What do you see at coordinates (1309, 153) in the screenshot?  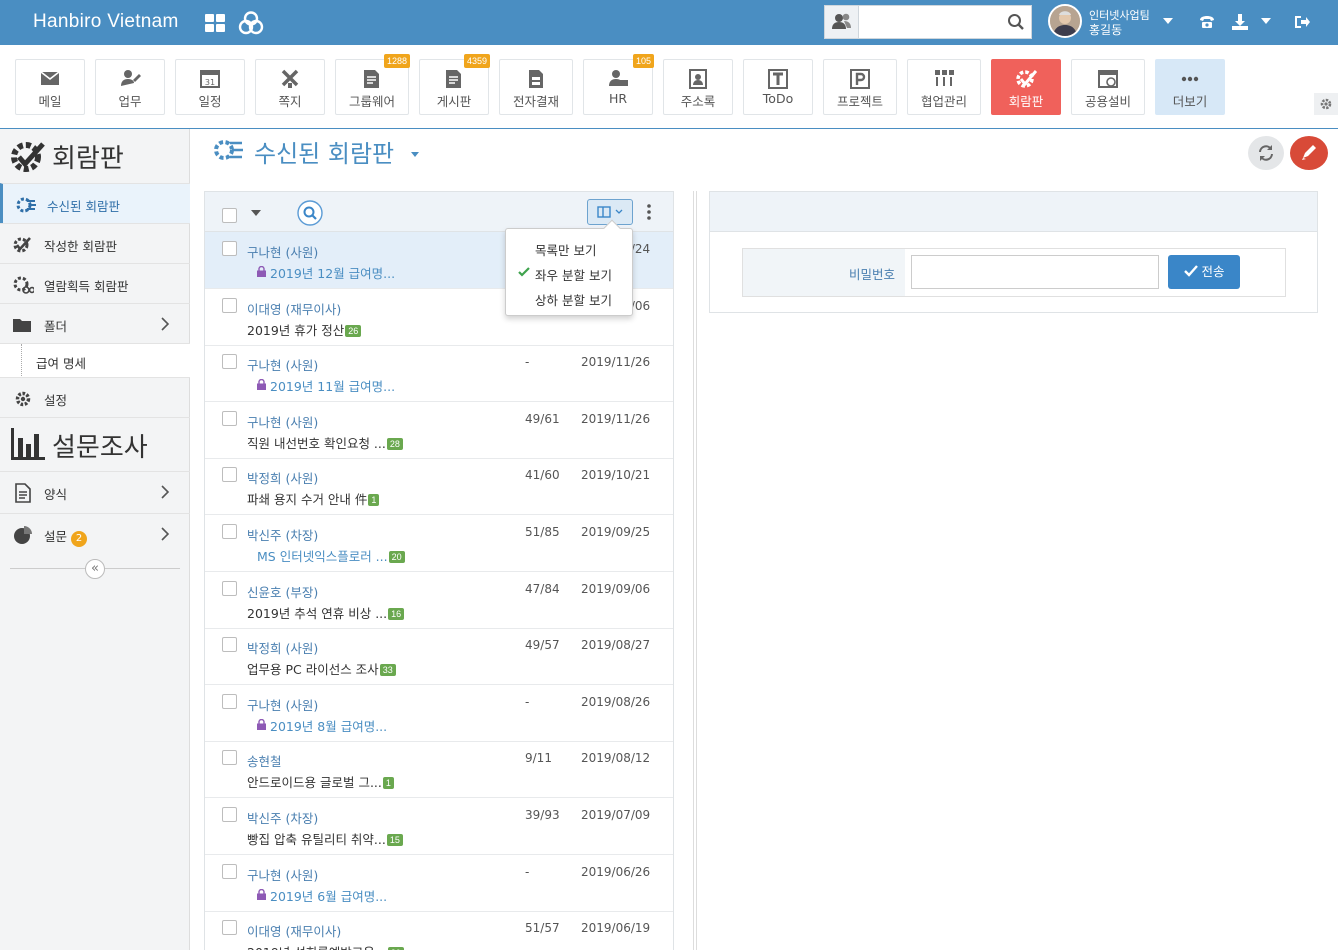 I see `write-button` at bounding box center [1309, 153].